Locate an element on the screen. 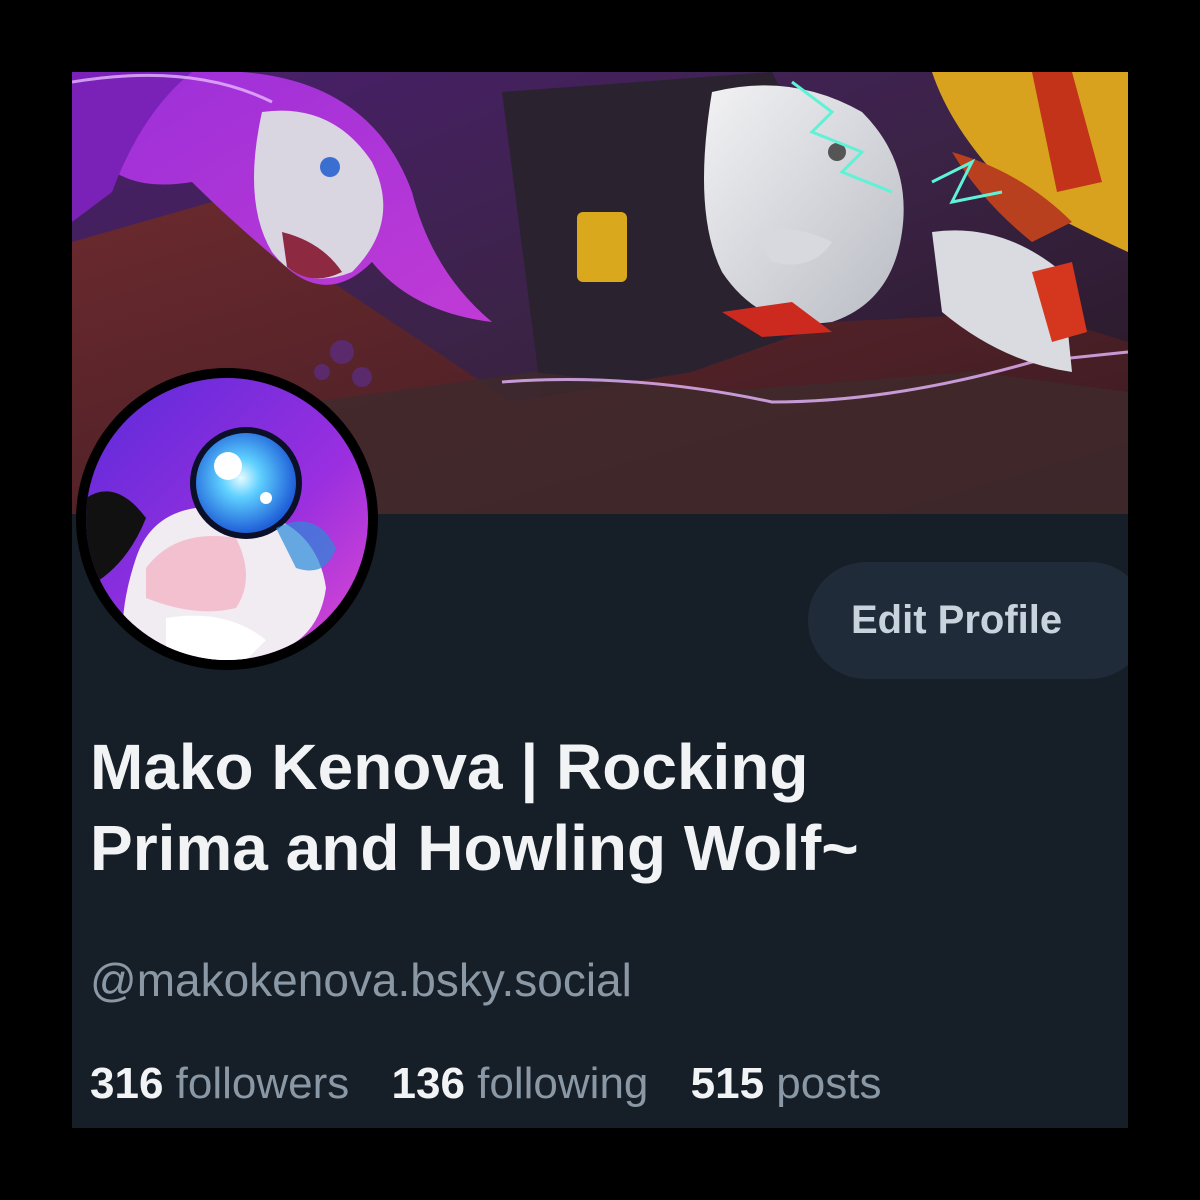 This screenshot has width=1200, height=1200. handle: @makokenova.bsky.social is located at coordinates (361, 980).